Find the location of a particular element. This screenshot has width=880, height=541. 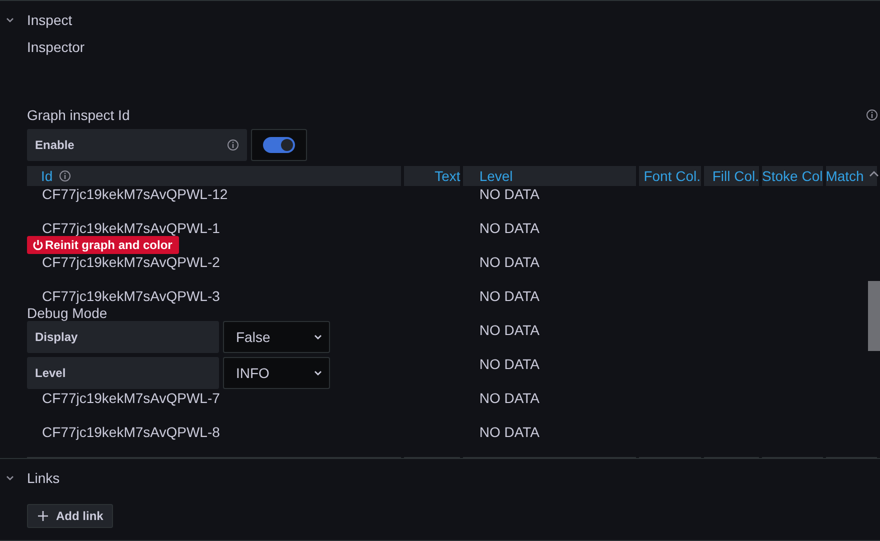

label-text: Enable is located at coordinates (54, 145).